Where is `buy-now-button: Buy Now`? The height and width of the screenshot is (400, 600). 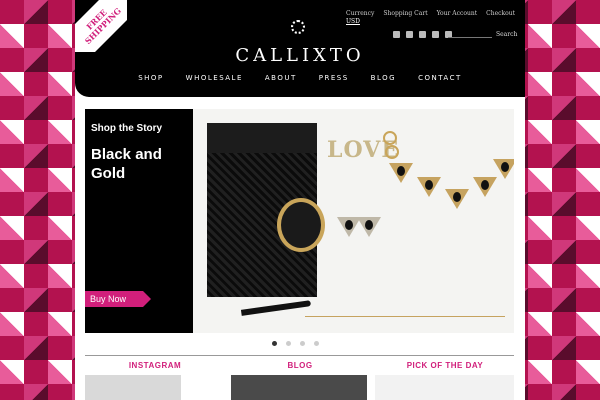
buy-now-button: Buy Now is located at coordinates (118, 299).